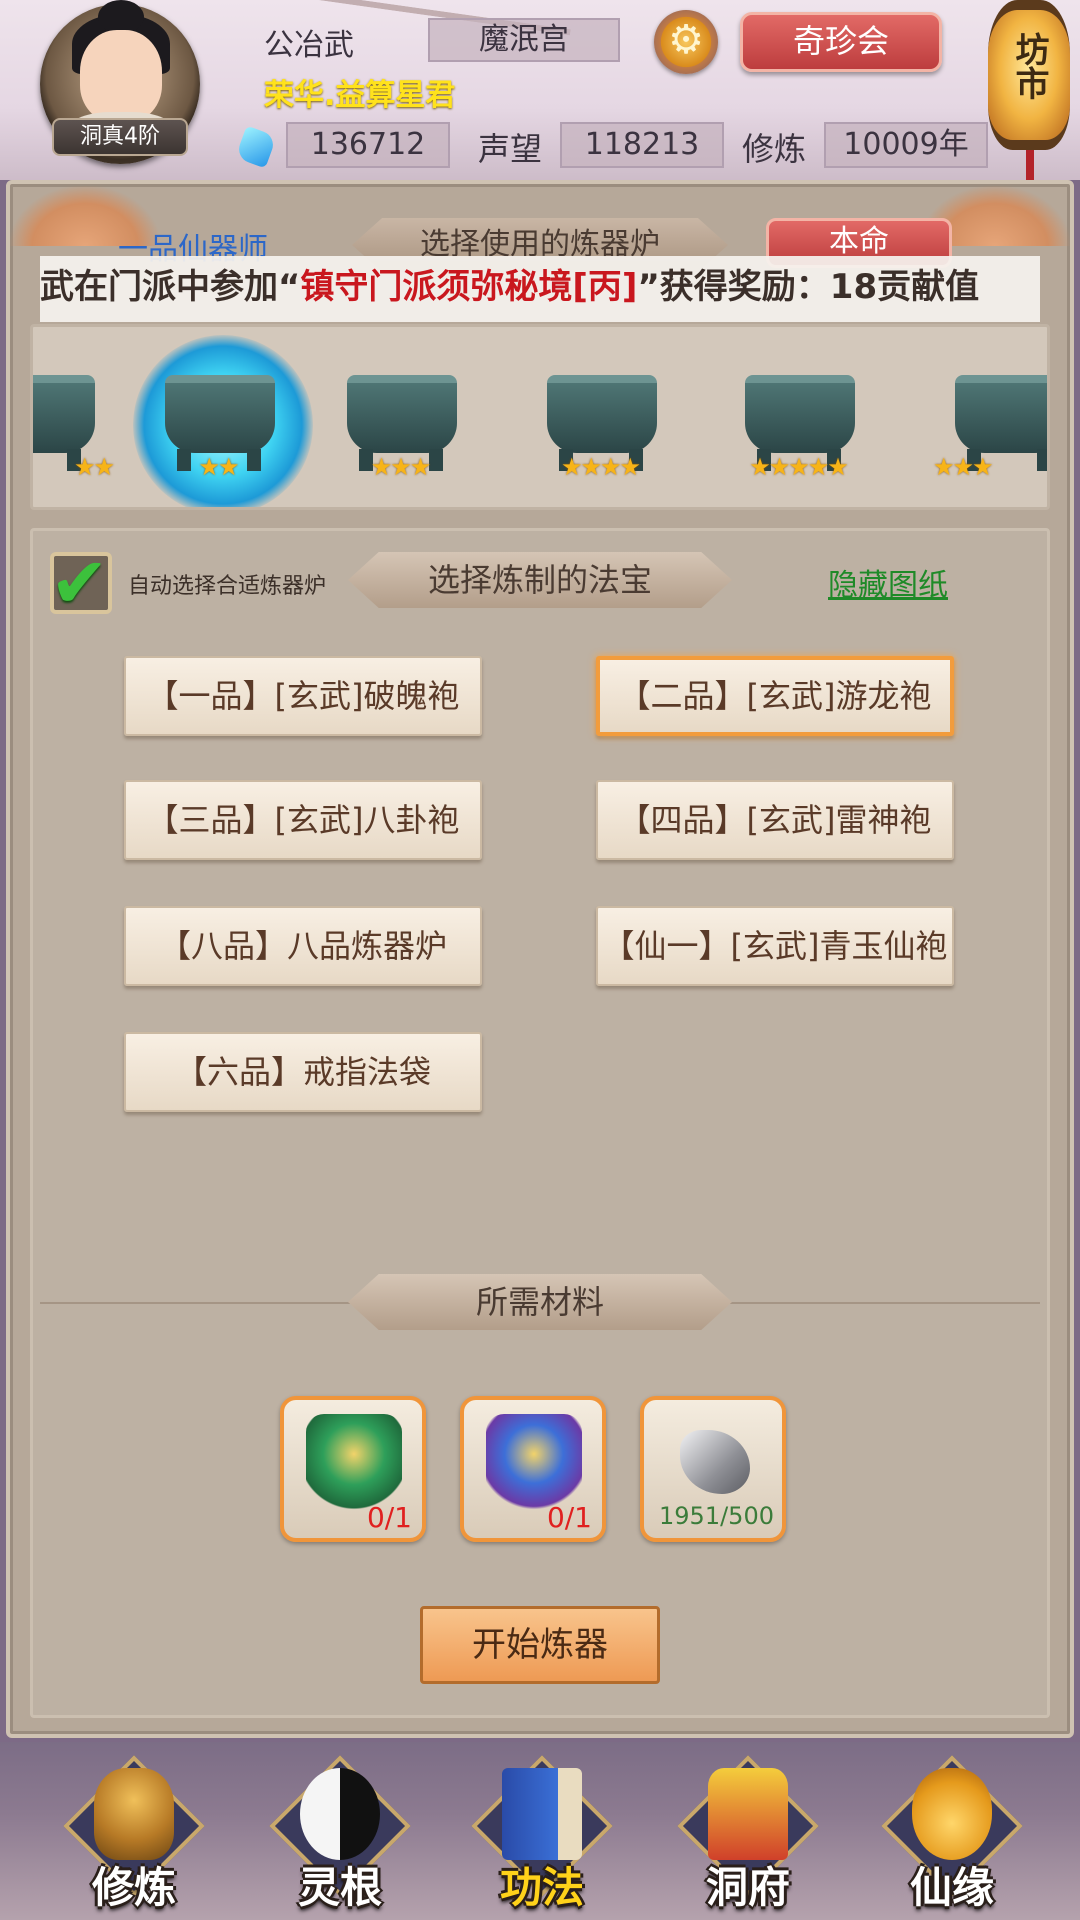 The image size is (1080, 1920). What do you see at coordinates (716, 1516) in the screenshot?
I see `material-count: 1951/500` at bounding box center [716, 1516].